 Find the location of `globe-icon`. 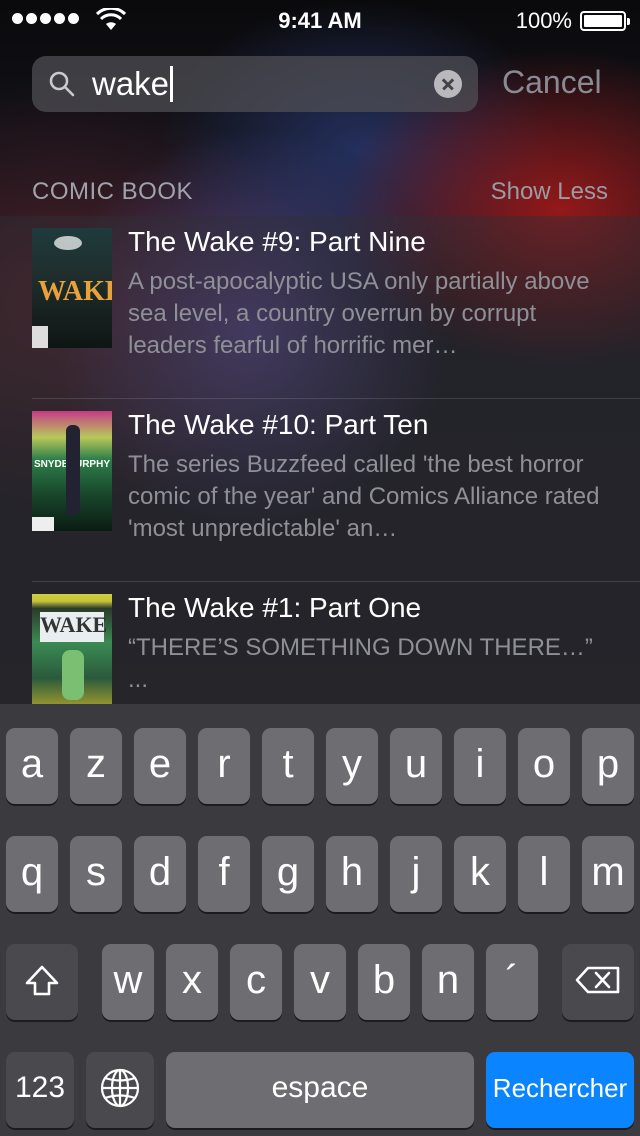

globe-icon is located at coordinates (120, 1088).